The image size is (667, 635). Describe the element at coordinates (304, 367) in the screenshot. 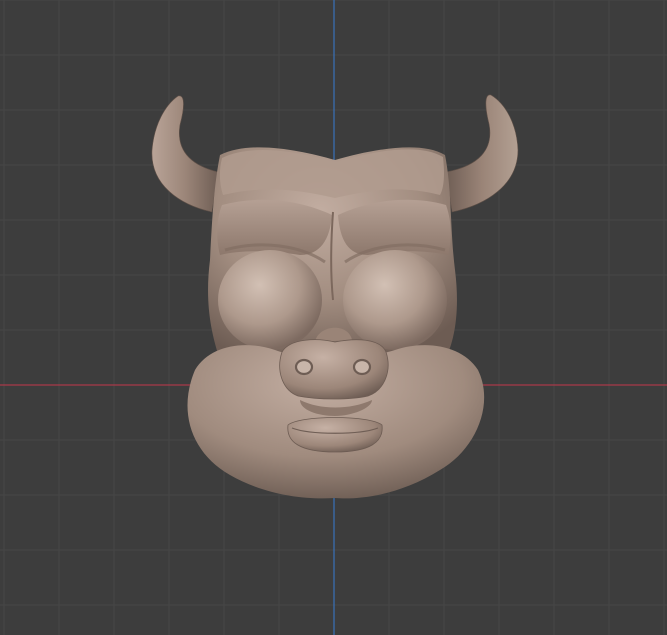

I see `left-nostril` at that location.